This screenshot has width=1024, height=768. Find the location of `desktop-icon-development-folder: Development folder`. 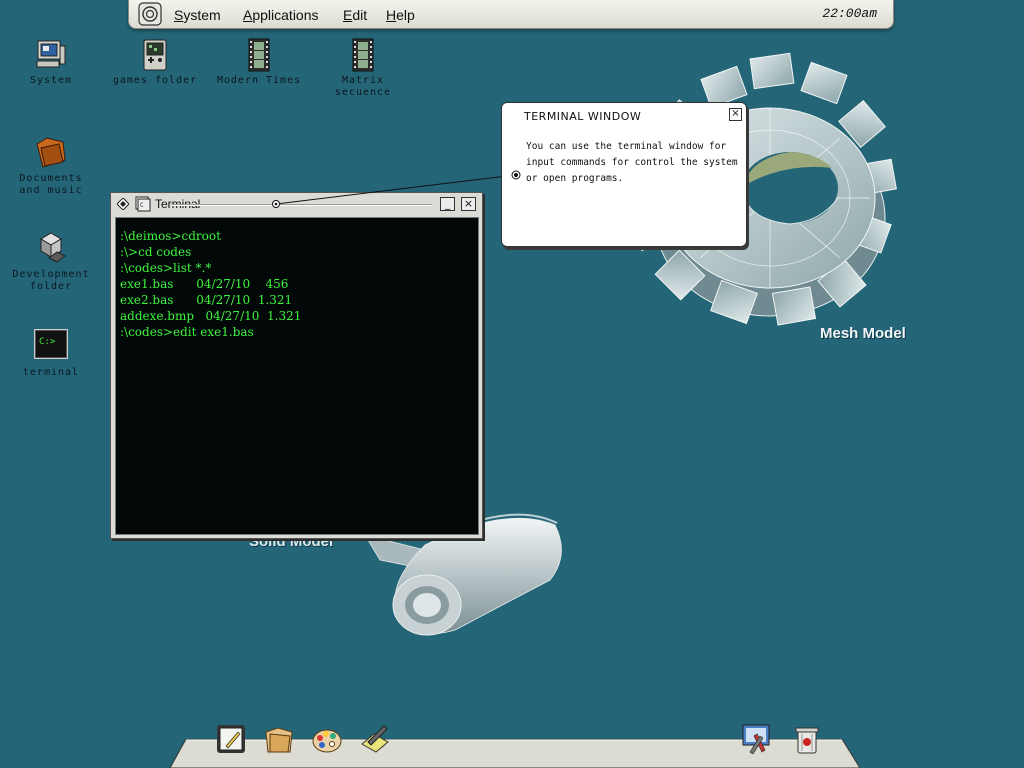

desktop-icon-development-folder: Development folder is located at coordinates (51, 261).